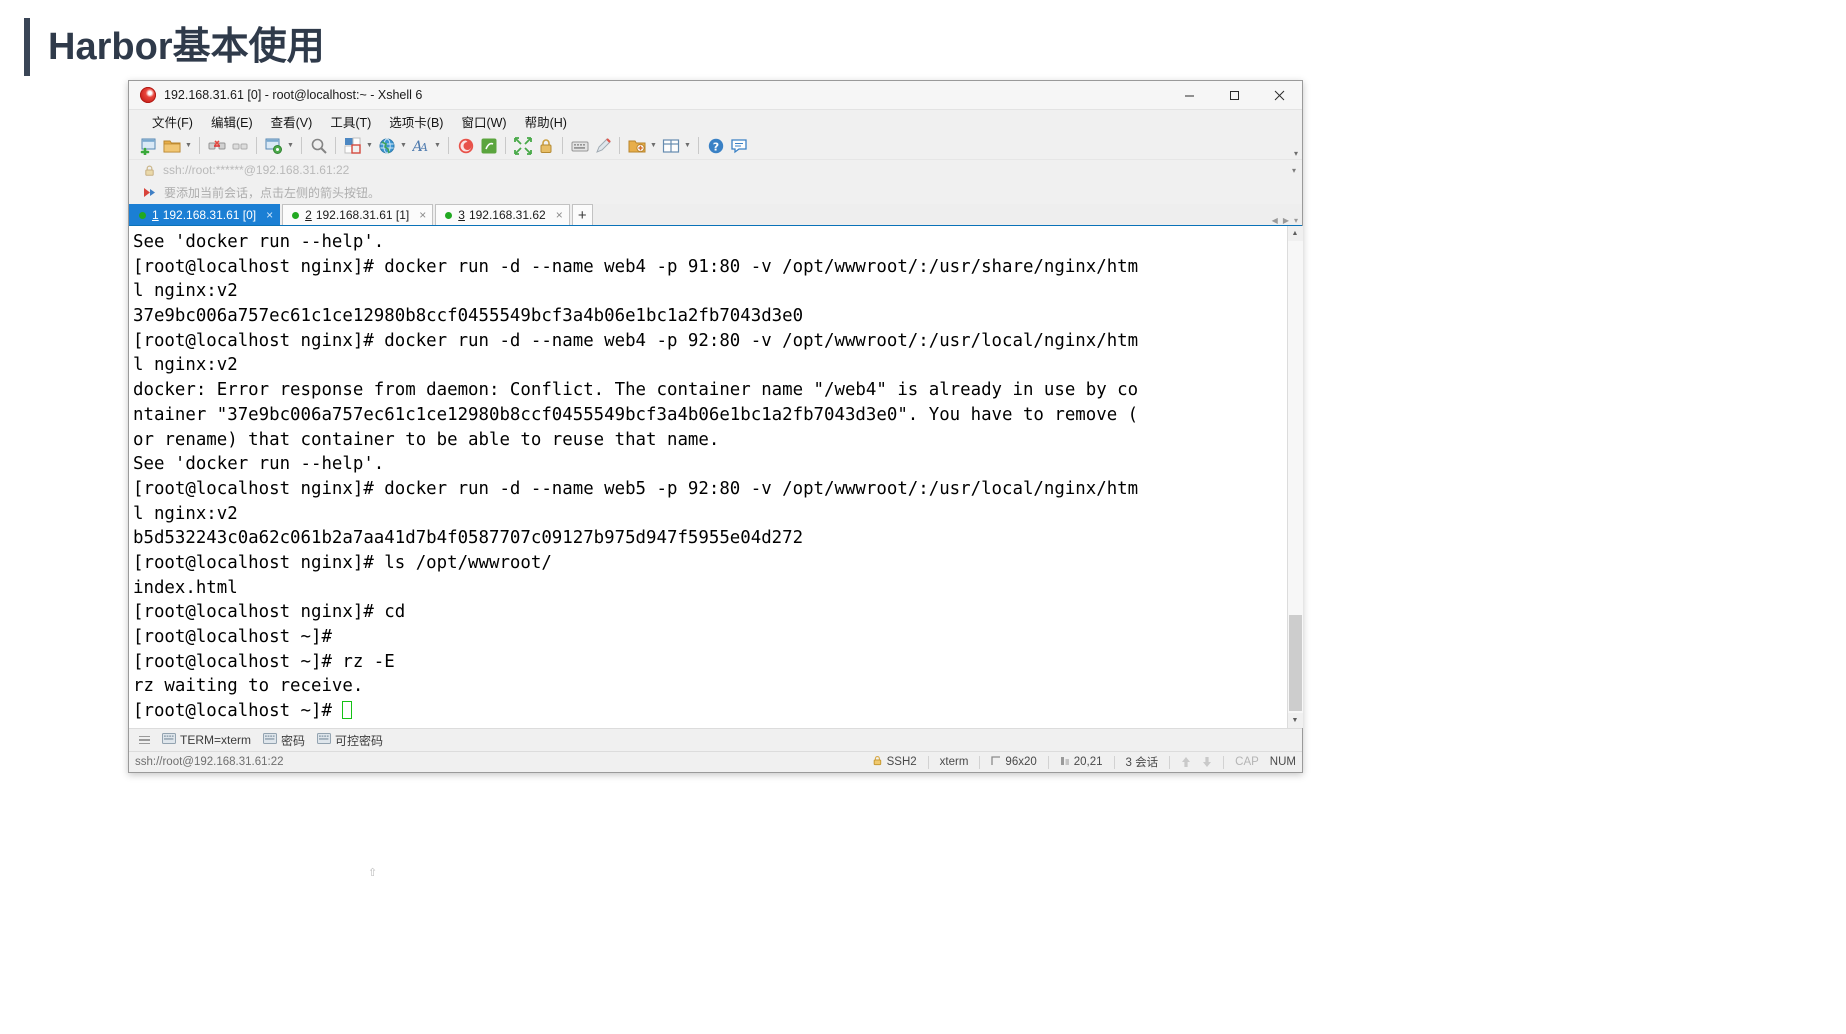 The image size is (1846, 1034). I want to click on tab-scroll-right-icon: ▶, so click(1286, 220).